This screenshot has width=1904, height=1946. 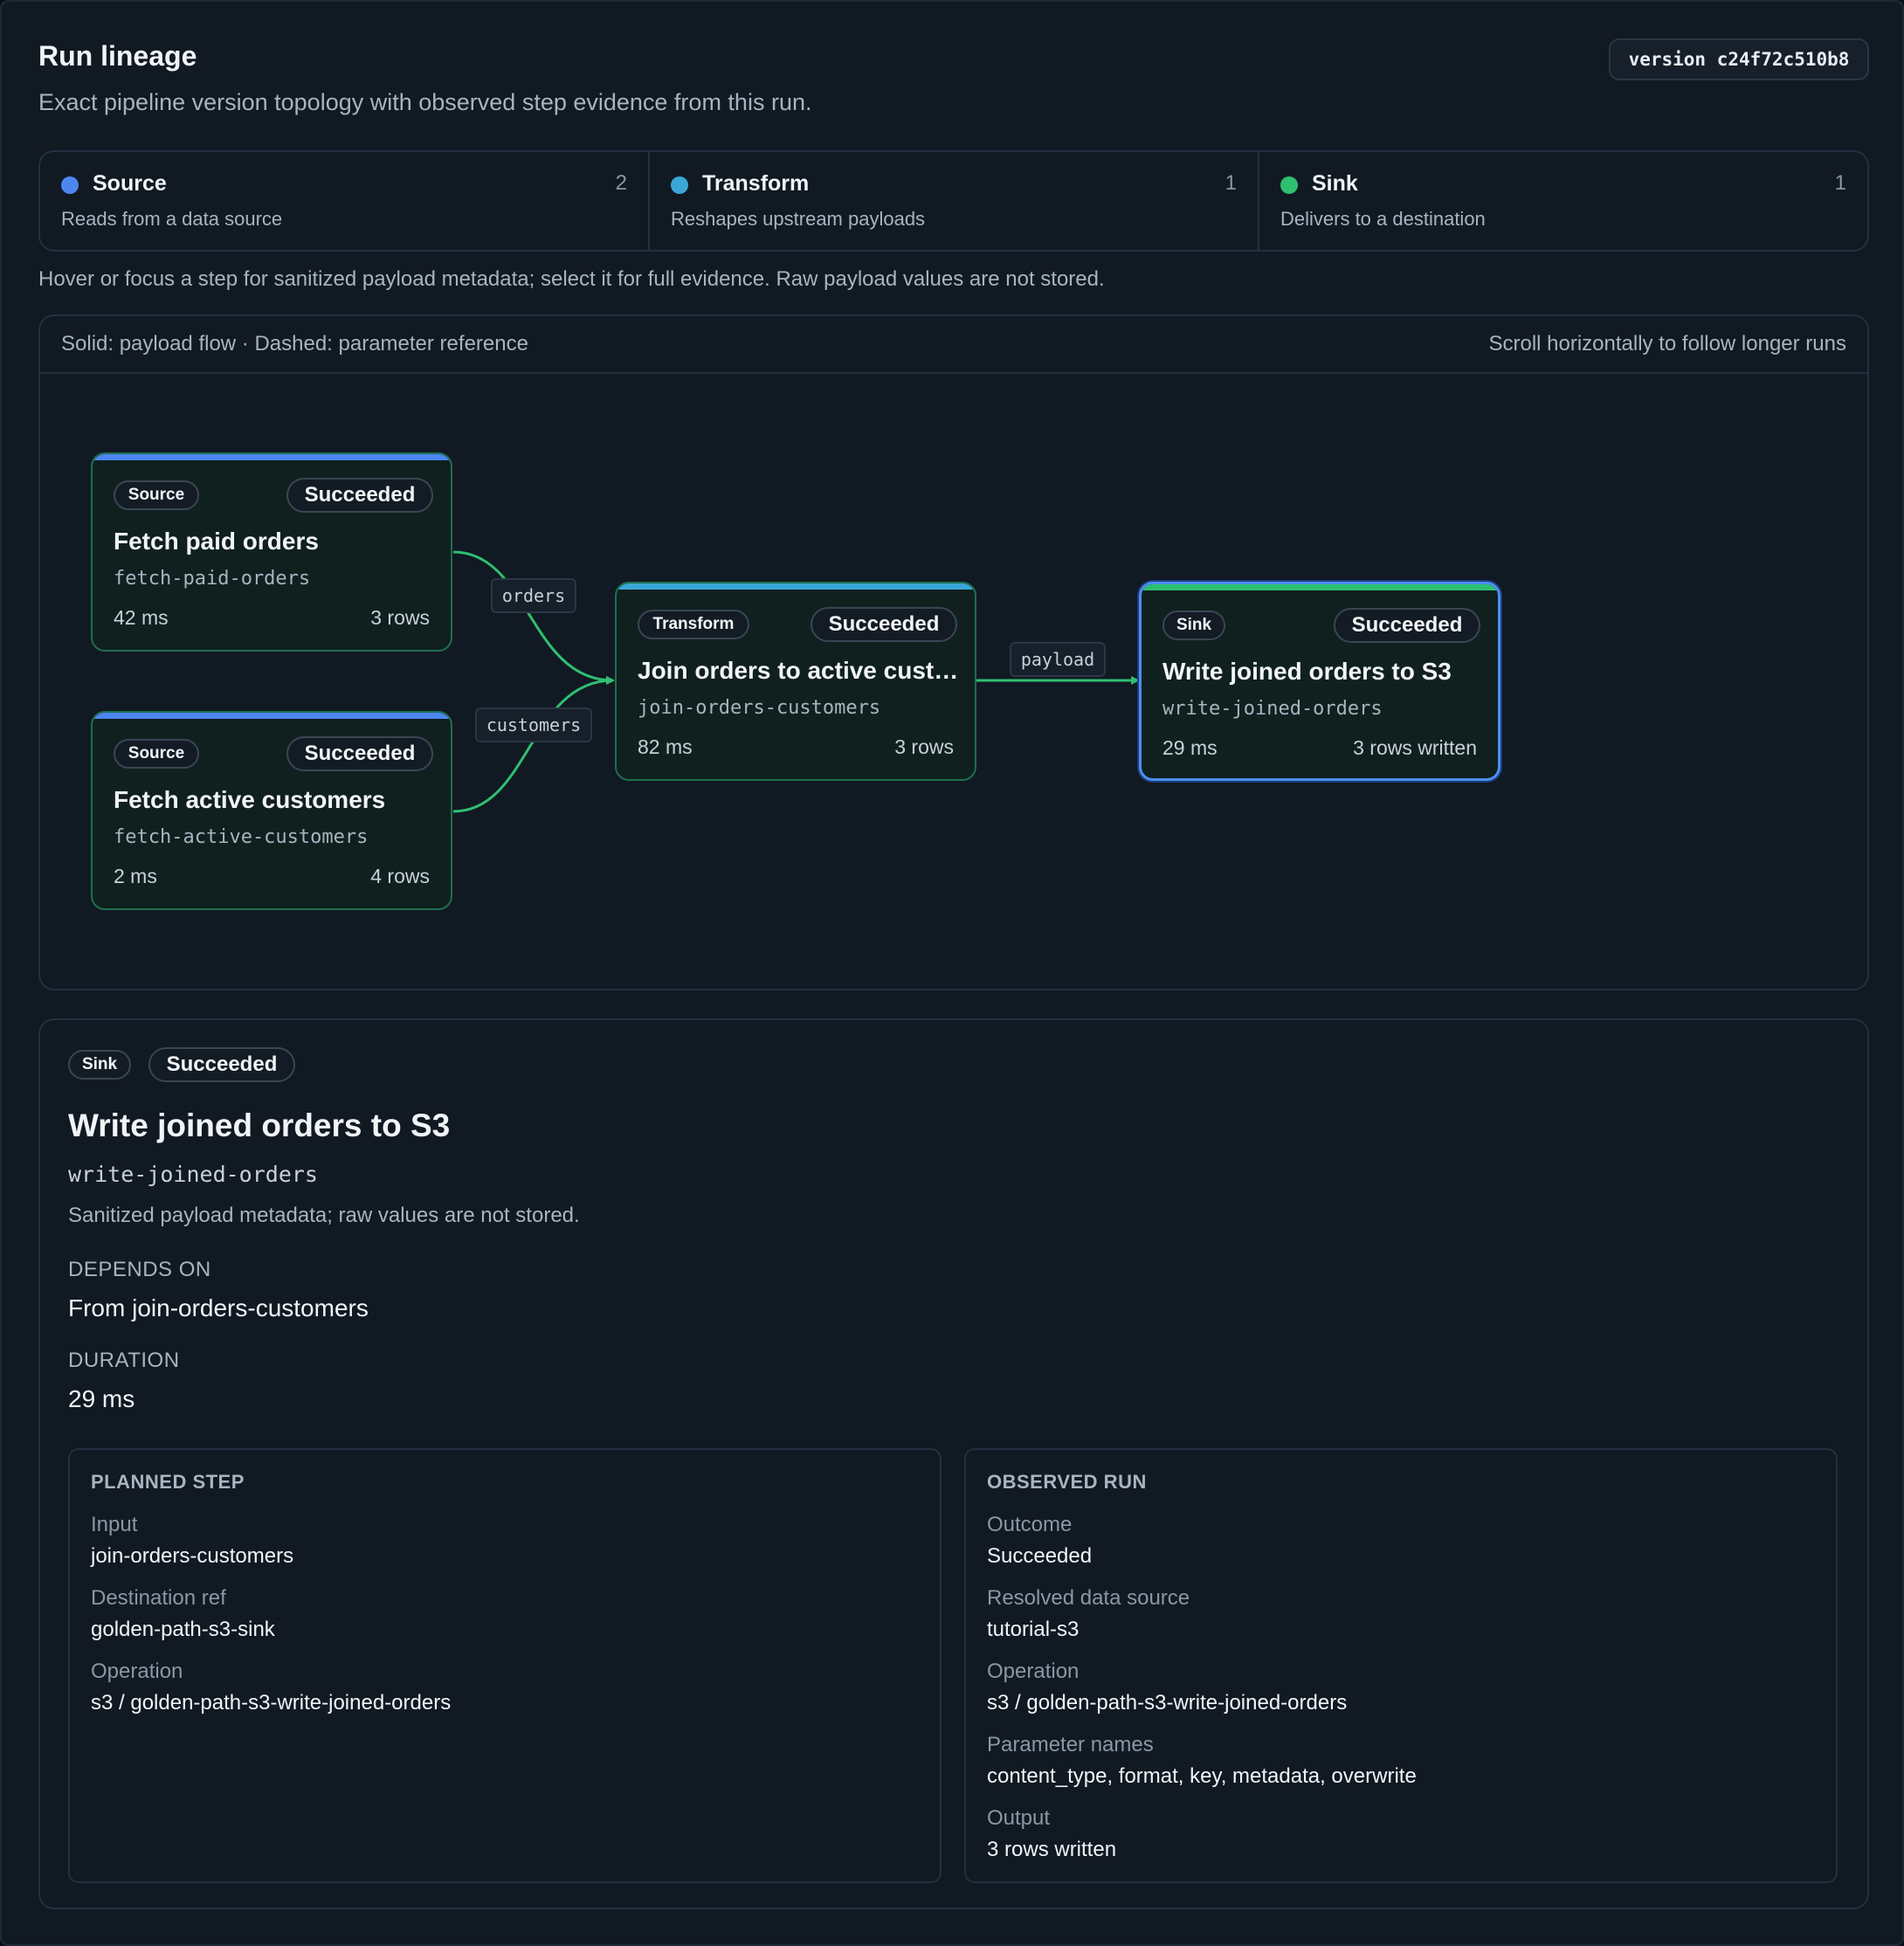 I want to click on edge-label-customers: customers, so click(x=533, y=724).